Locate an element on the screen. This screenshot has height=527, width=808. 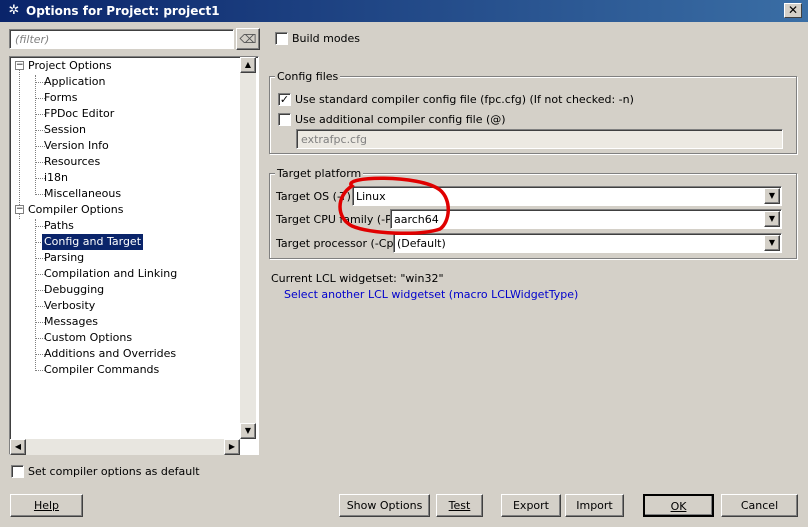
tree-item-label: Additions and Overrides is located at coordinates (110, 353).